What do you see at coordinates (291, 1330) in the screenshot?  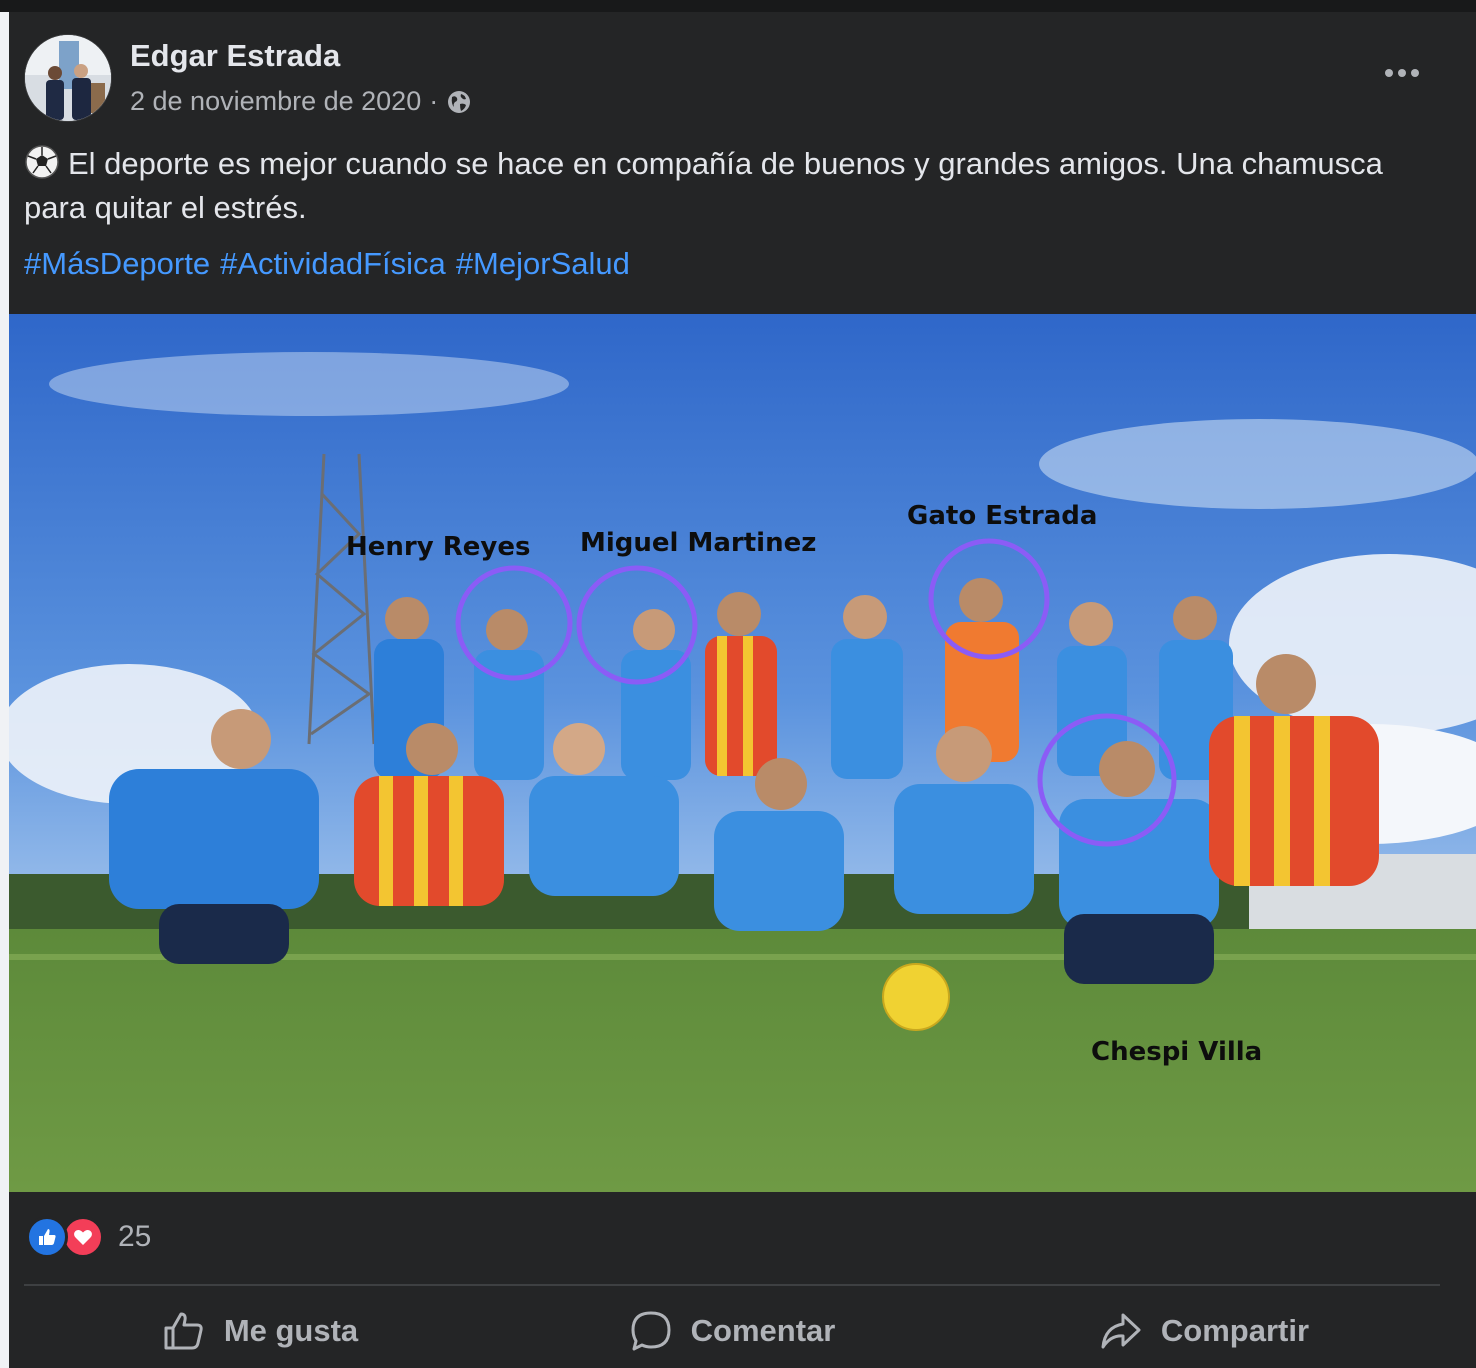 I see `like-label: Me gusta` at bounding box center [291, 1330].